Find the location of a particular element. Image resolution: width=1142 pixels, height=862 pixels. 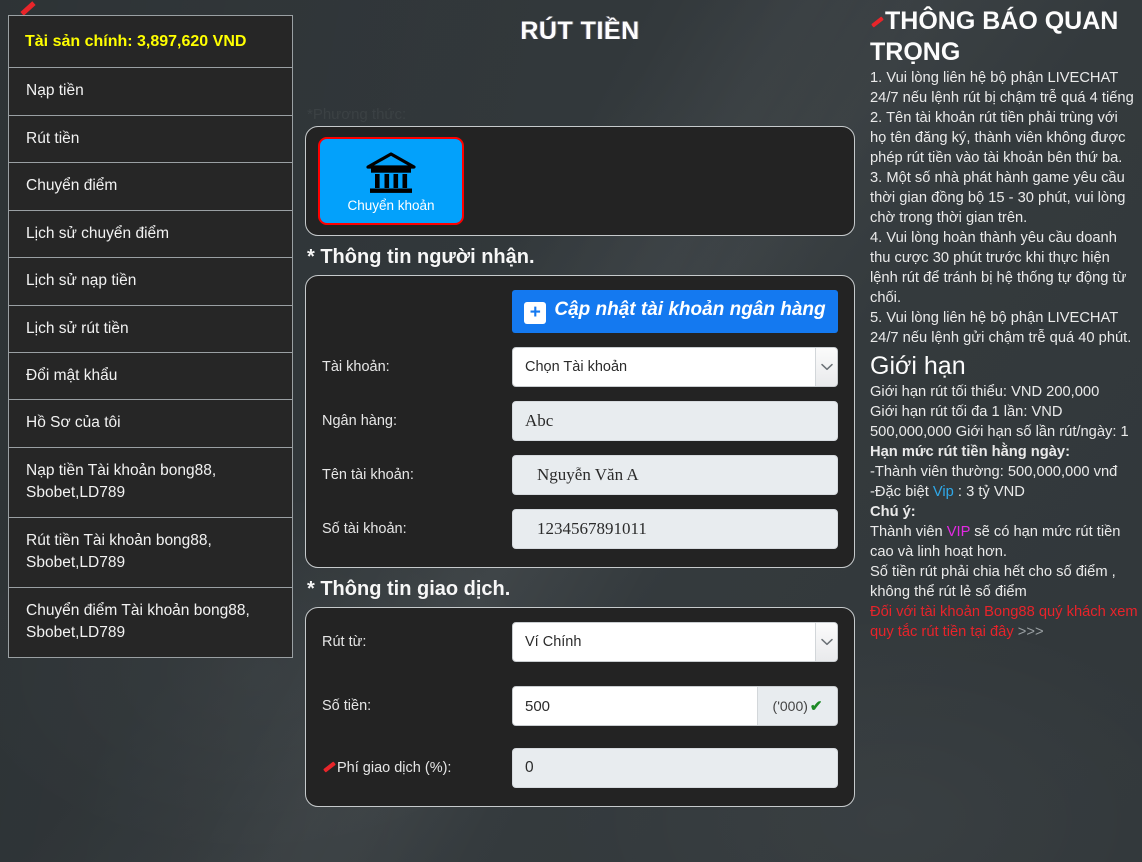

sidebar-item-transfer-history: Lịch sử chuyển điểm is located at coordinates (150, 234).